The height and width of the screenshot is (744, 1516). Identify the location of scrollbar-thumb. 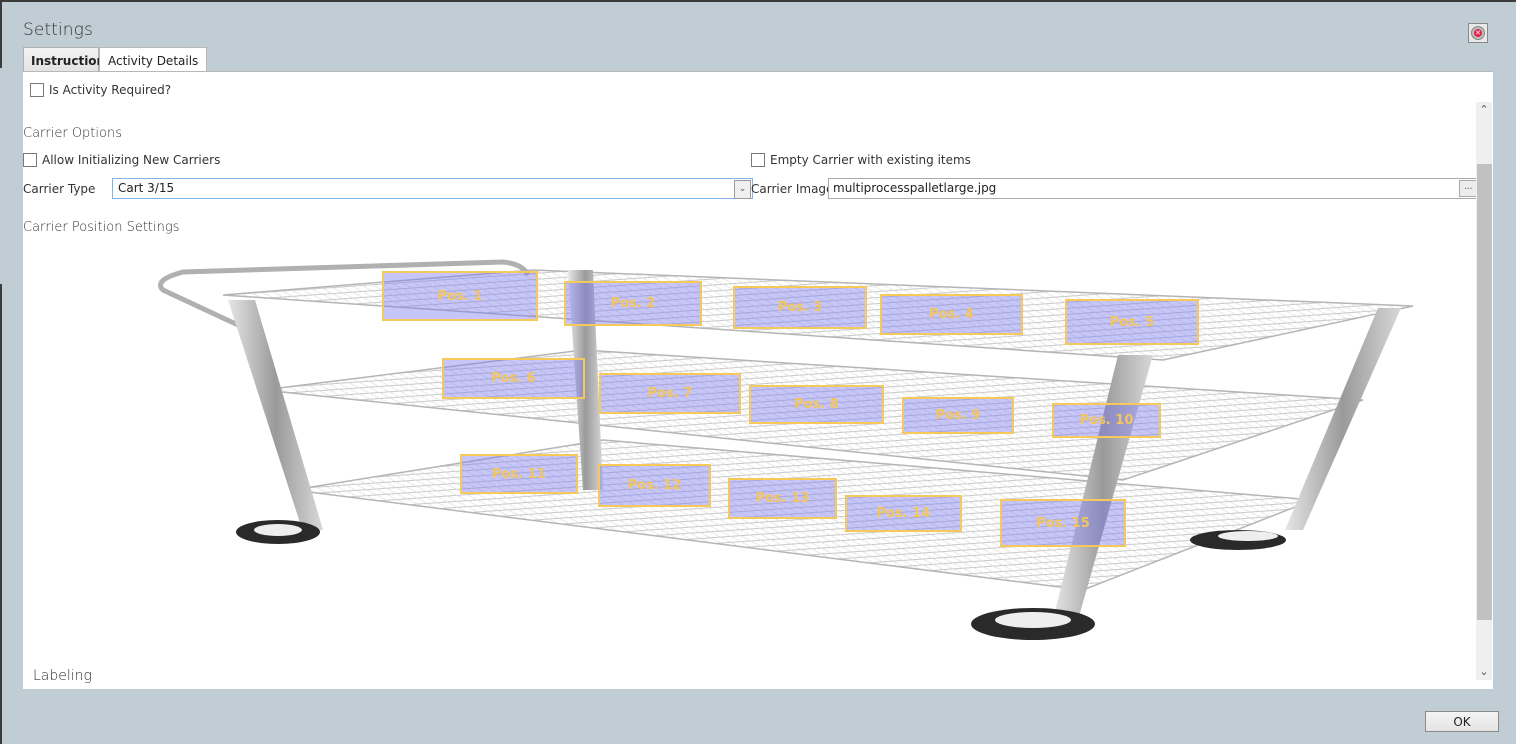
(1484, 392).